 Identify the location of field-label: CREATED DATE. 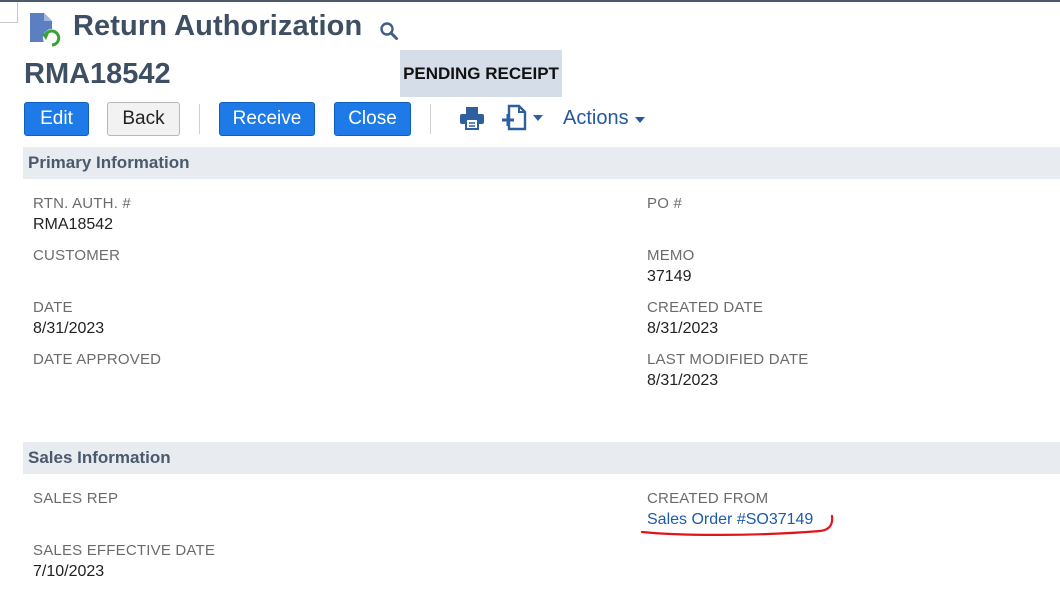
(705, 307).